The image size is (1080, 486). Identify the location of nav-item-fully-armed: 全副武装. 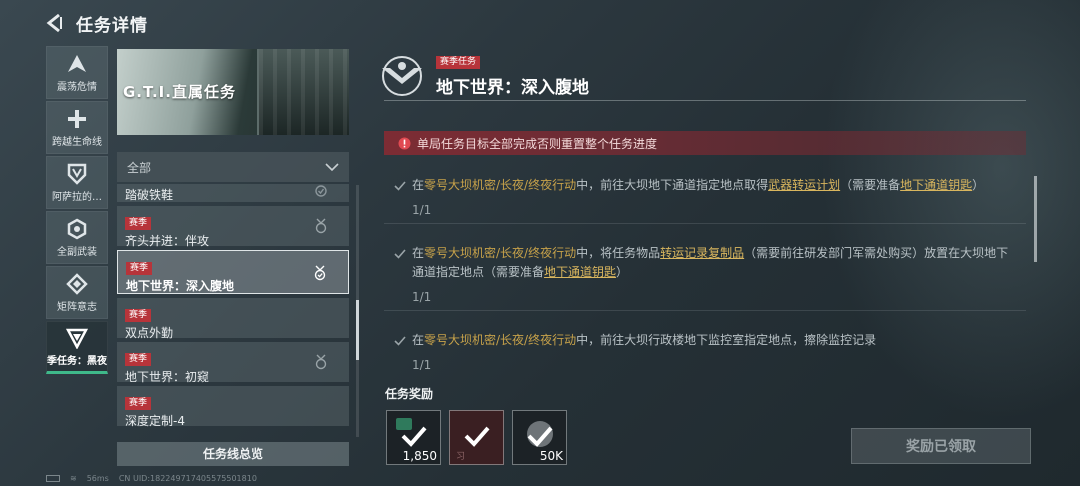
(77, 237).